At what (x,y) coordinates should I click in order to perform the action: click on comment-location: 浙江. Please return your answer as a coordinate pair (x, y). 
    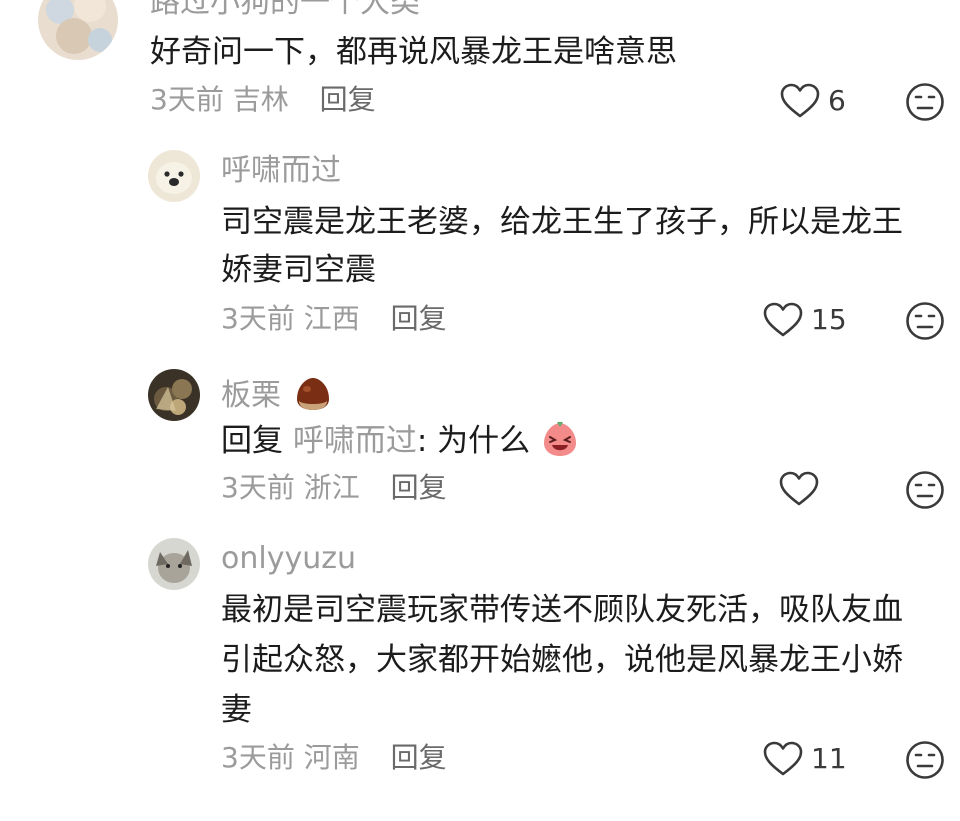
    Looking at the image, I should click on (331, 487).